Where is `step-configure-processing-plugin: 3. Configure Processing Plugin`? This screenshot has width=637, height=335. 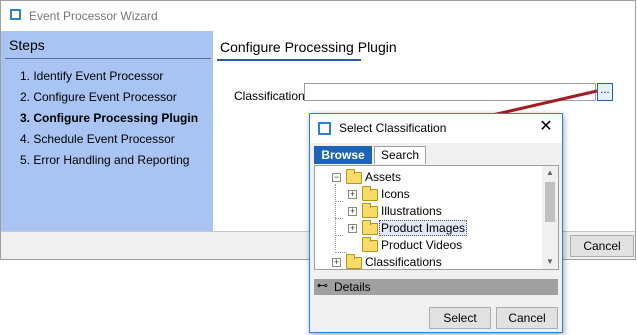 step-configure-processing-plugin: 3. Configure Processing Plugin is located at coordinates (109, 118).